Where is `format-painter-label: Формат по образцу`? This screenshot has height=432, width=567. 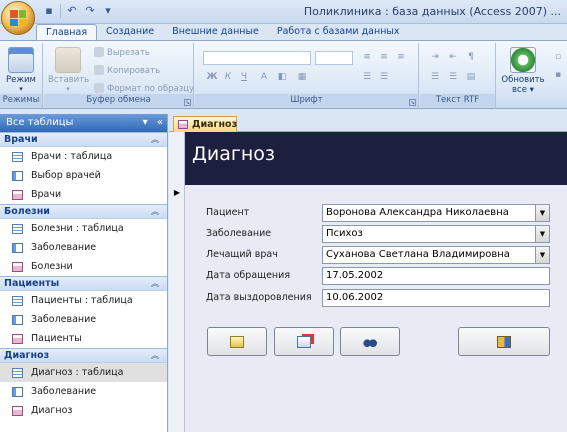 format-painter-label: Формат по образцу is located at coordinates (151, 89).